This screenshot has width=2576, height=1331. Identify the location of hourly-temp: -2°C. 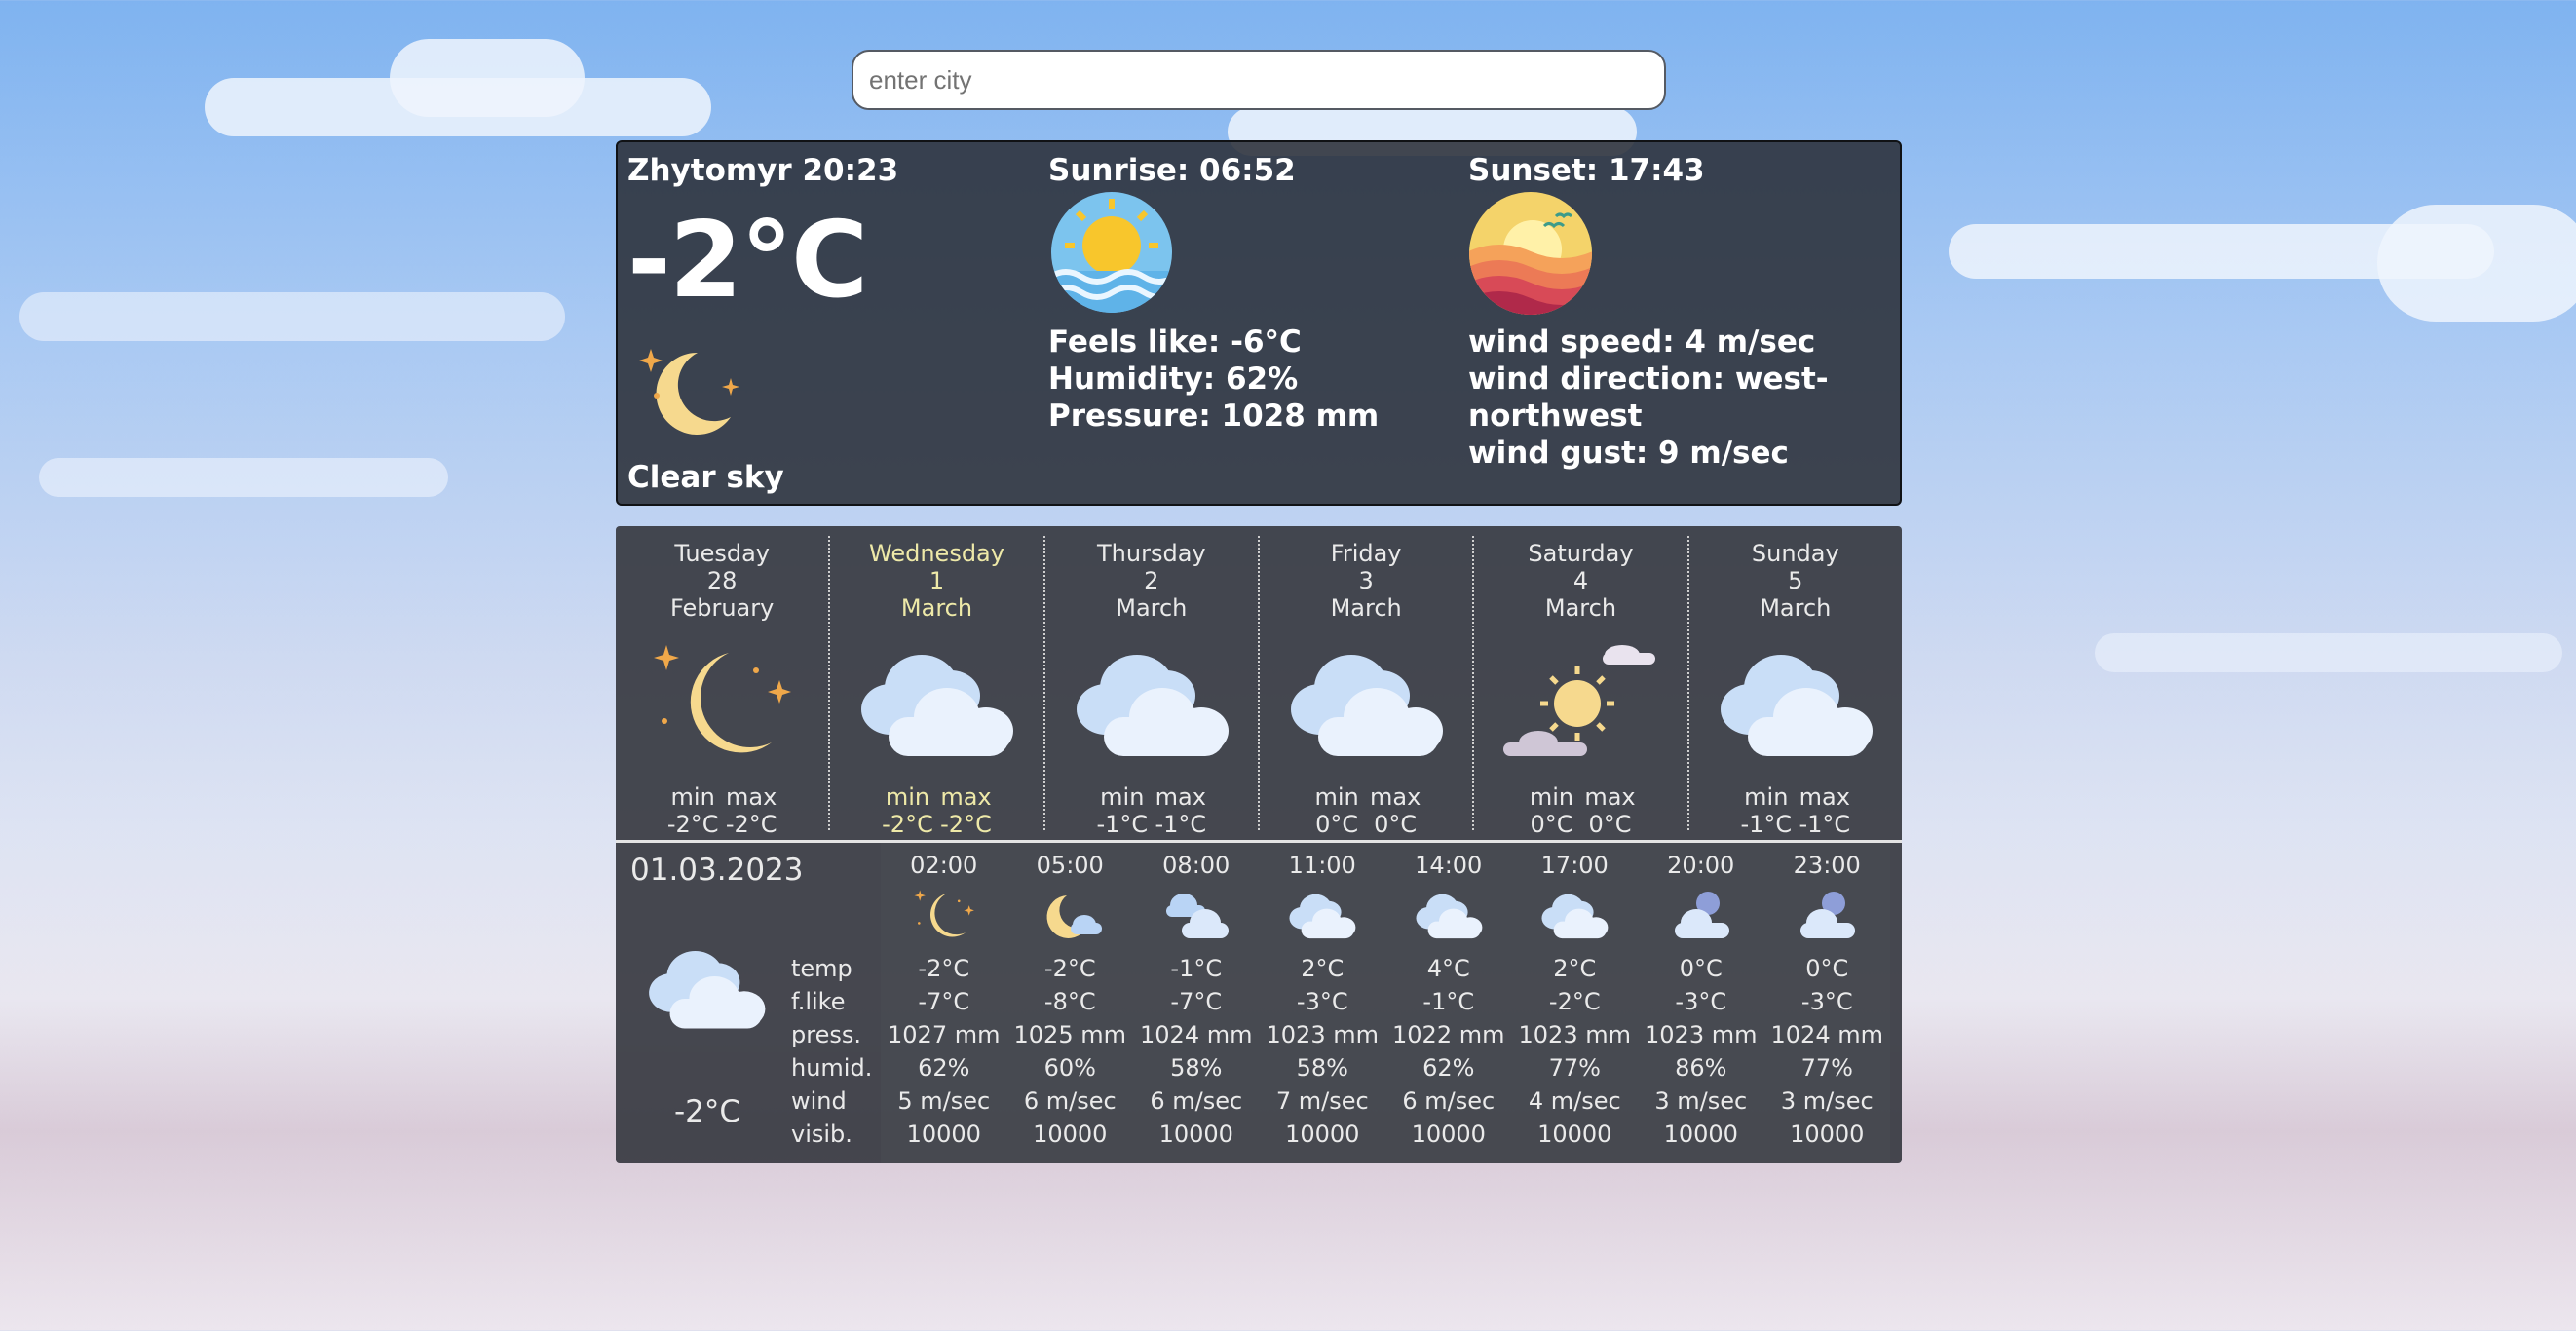
(707, 1111).